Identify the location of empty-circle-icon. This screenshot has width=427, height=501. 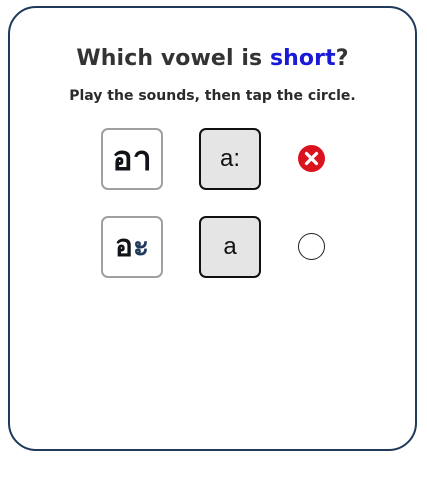
(311, 246).